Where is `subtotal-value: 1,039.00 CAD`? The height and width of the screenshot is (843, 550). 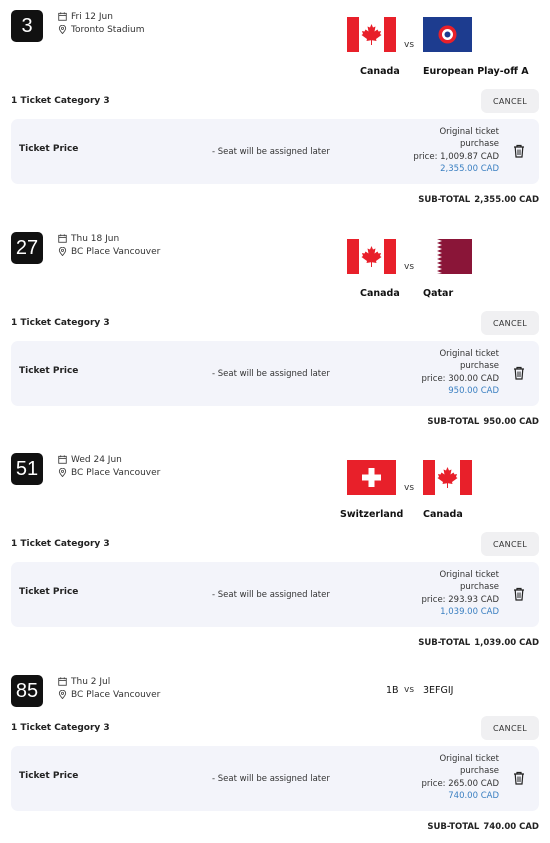 subtotal-value: 1,039.00 CAD is located at coordinates (506, 643).